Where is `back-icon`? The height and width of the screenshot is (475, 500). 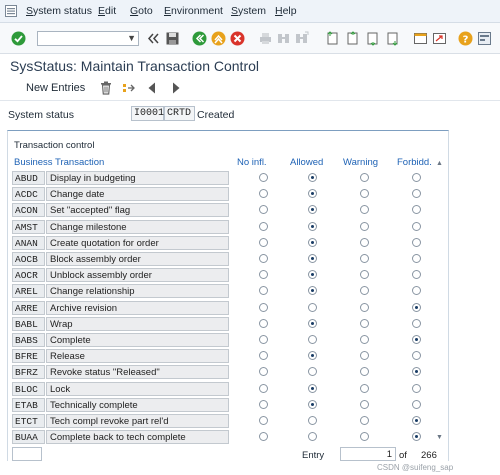 back-icon is located at coordinates (153, 38).